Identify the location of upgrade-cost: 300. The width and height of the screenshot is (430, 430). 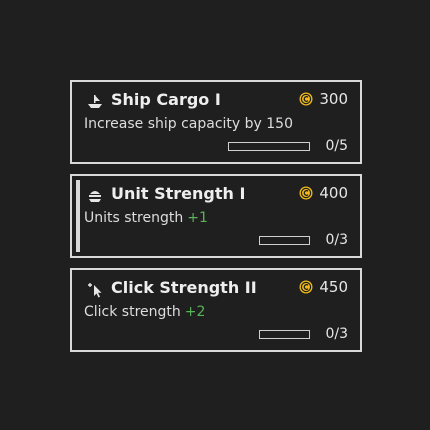
(323, 99).